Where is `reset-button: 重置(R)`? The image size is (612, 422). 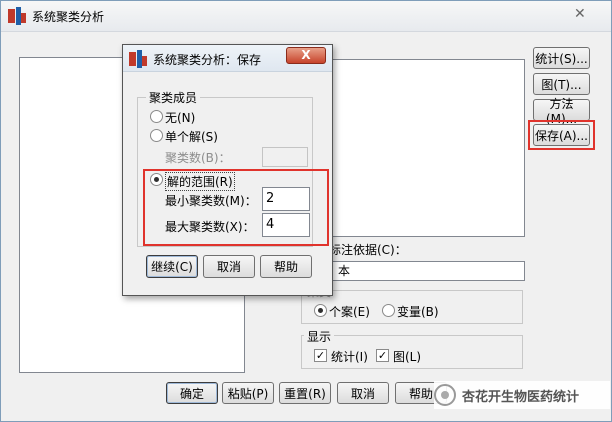 reset-button: 重置(R) is located at coordinates (305, 393).